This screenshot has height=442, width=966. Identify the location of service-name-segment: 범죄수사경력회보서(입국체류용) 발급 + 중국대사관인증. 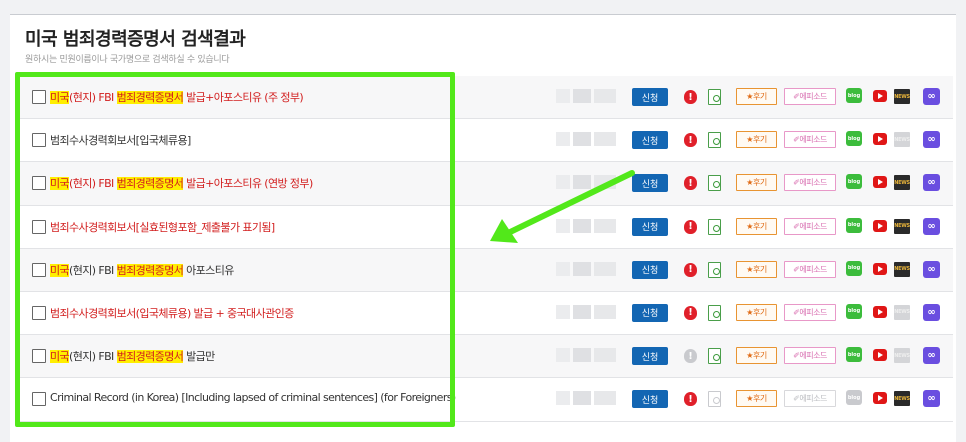
(172, 313).